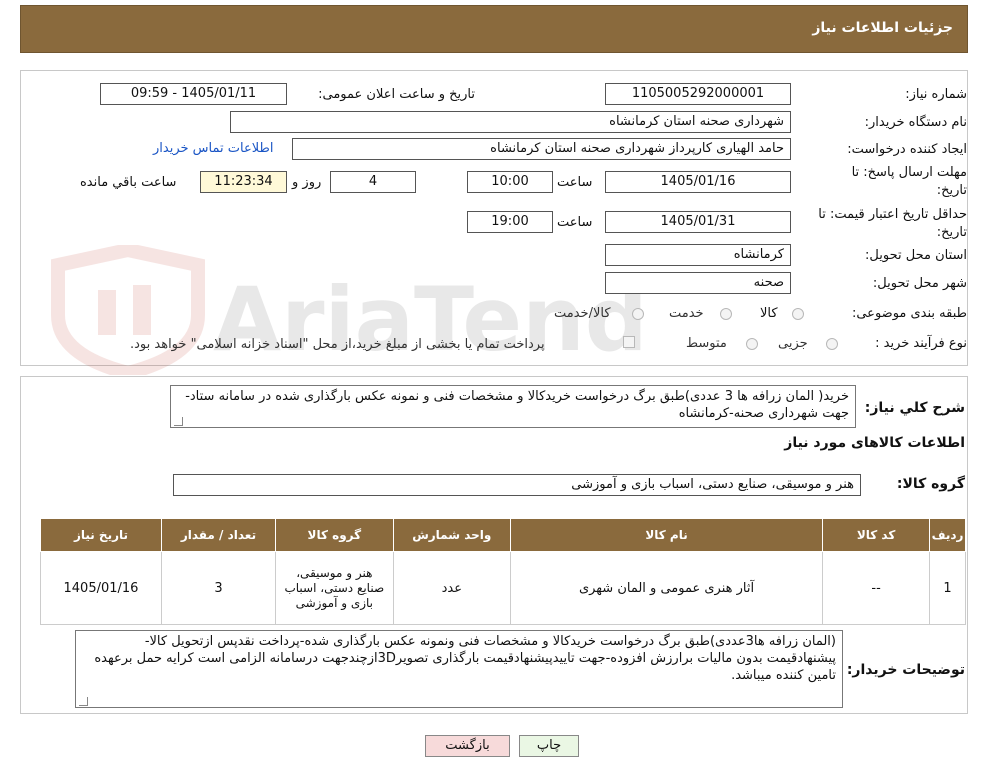  What do you see at coordinates (947, 535) in the screenshot?
I see `col-row-number: ردیف` at bounding box center [947, 535].